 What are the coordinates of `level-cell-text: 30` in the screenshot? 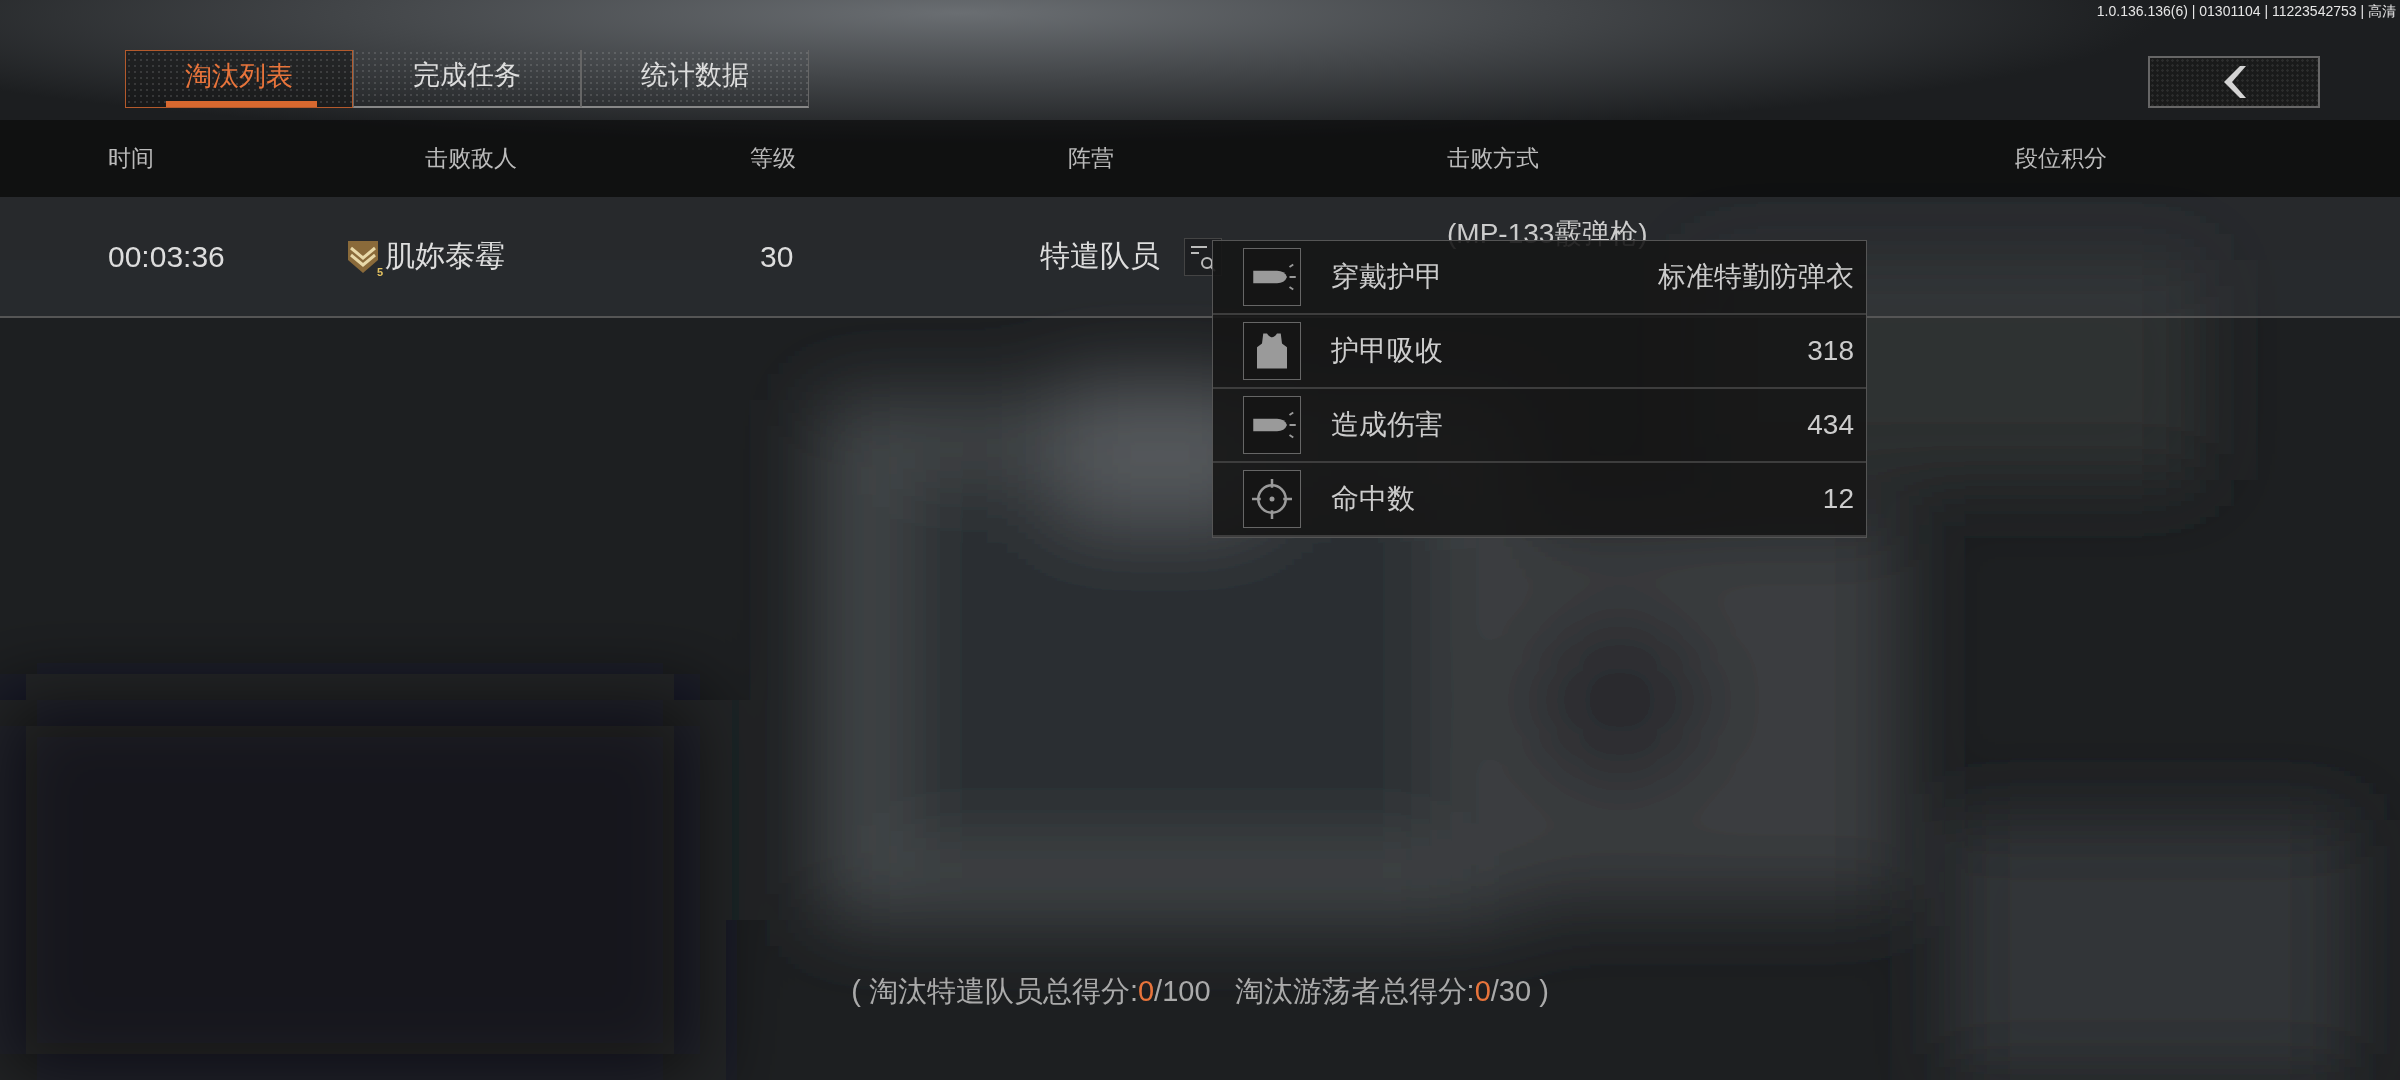 It's located at (777, 256).